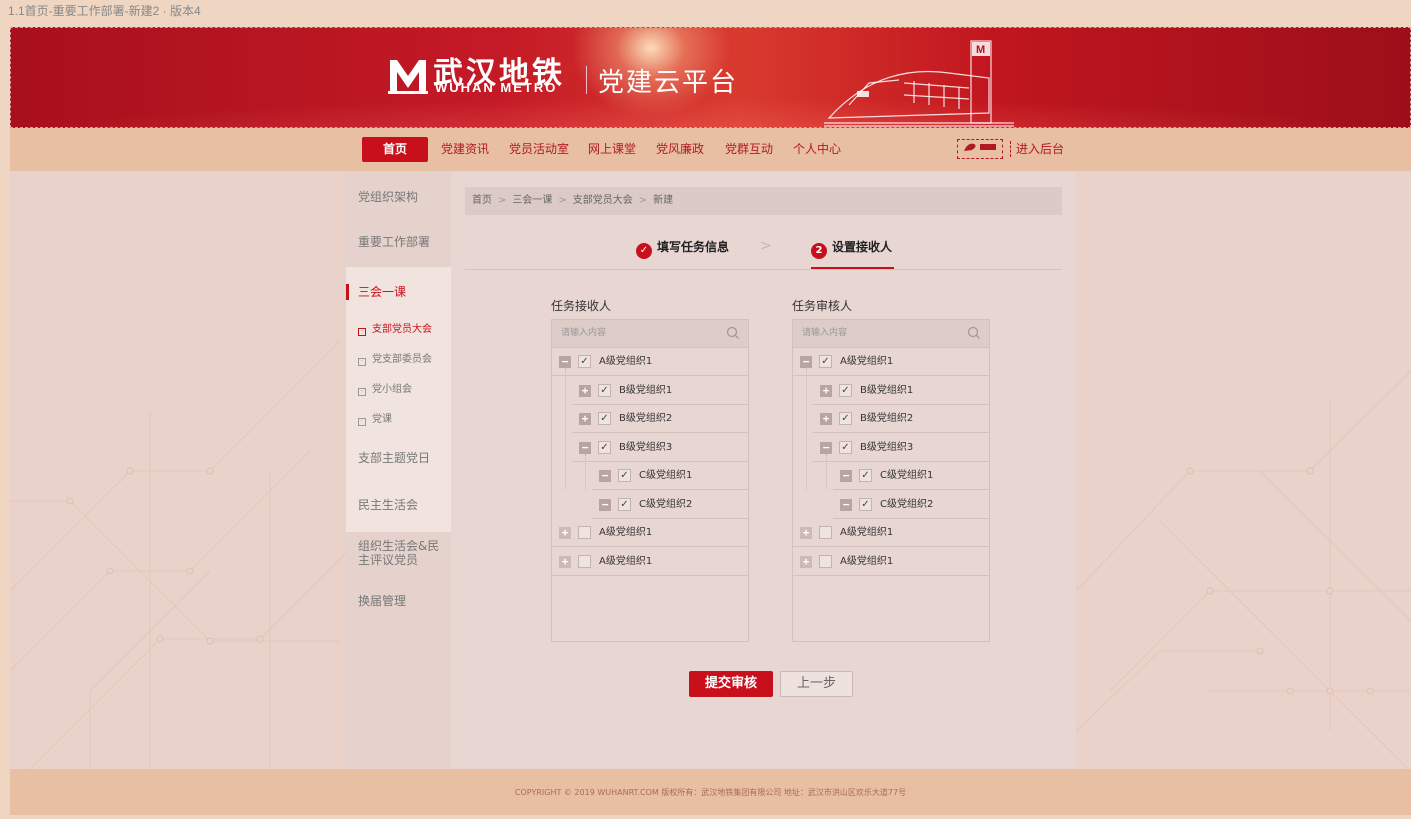  What do you see at coordinates (852, 268) in the screenshot?
I see `active-step-underline` at bounding box center [852, 268].